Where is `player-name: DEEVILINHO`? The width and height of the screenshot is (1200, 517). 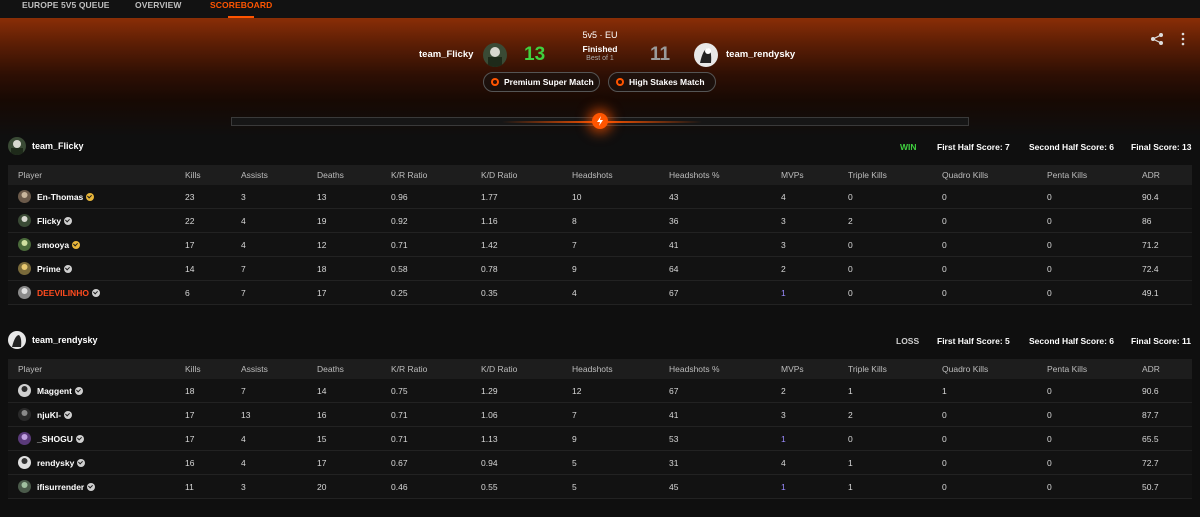 player-name: DEEVILINHO is located at coordinates (68, 293).